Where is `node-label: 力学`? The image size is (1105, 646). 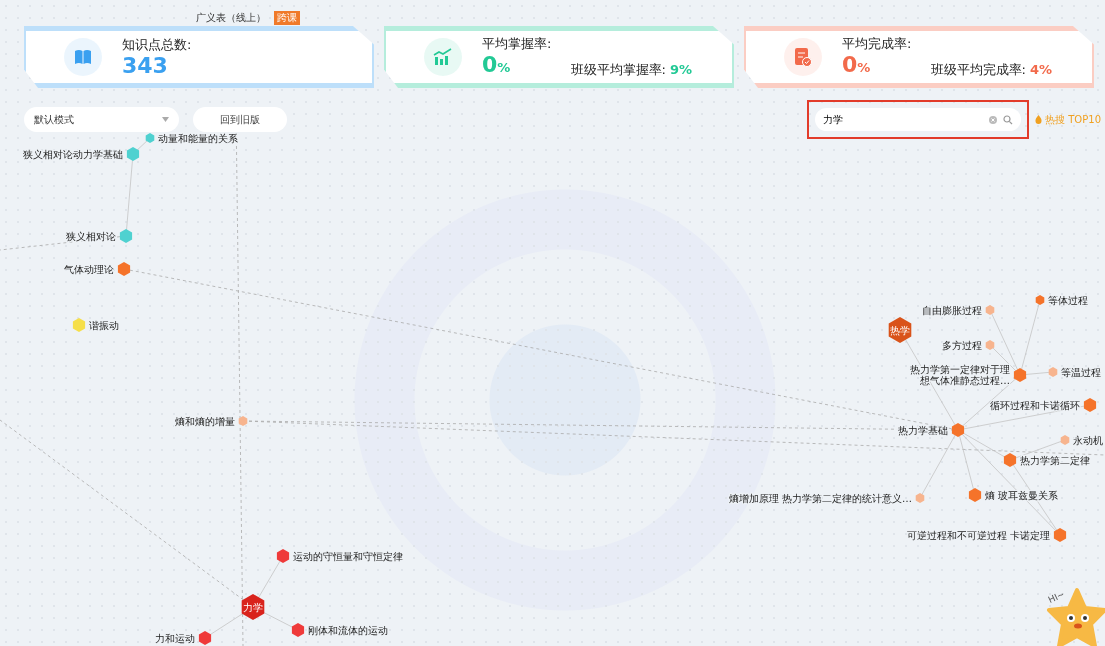
node-label: 力学 is located at coordinates (253, 607).